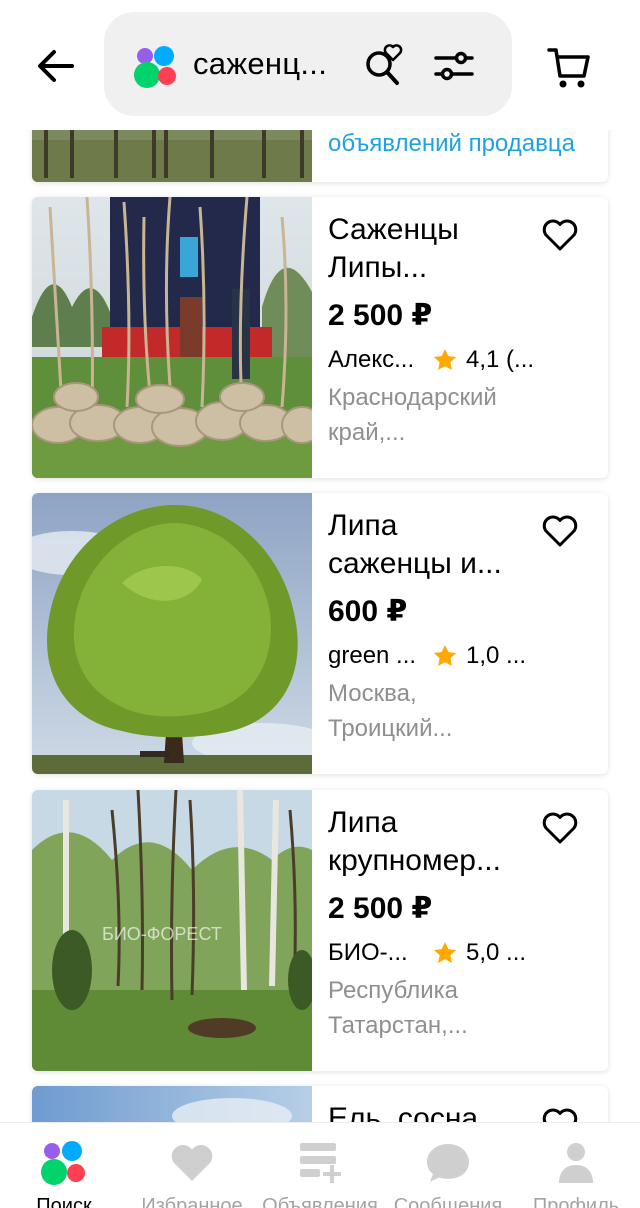 This screenshot has width=640, height=1208. Describe the element at coordinates (368, 611) in the screenshot. I see `listing-price: 600 ₽` at that location.